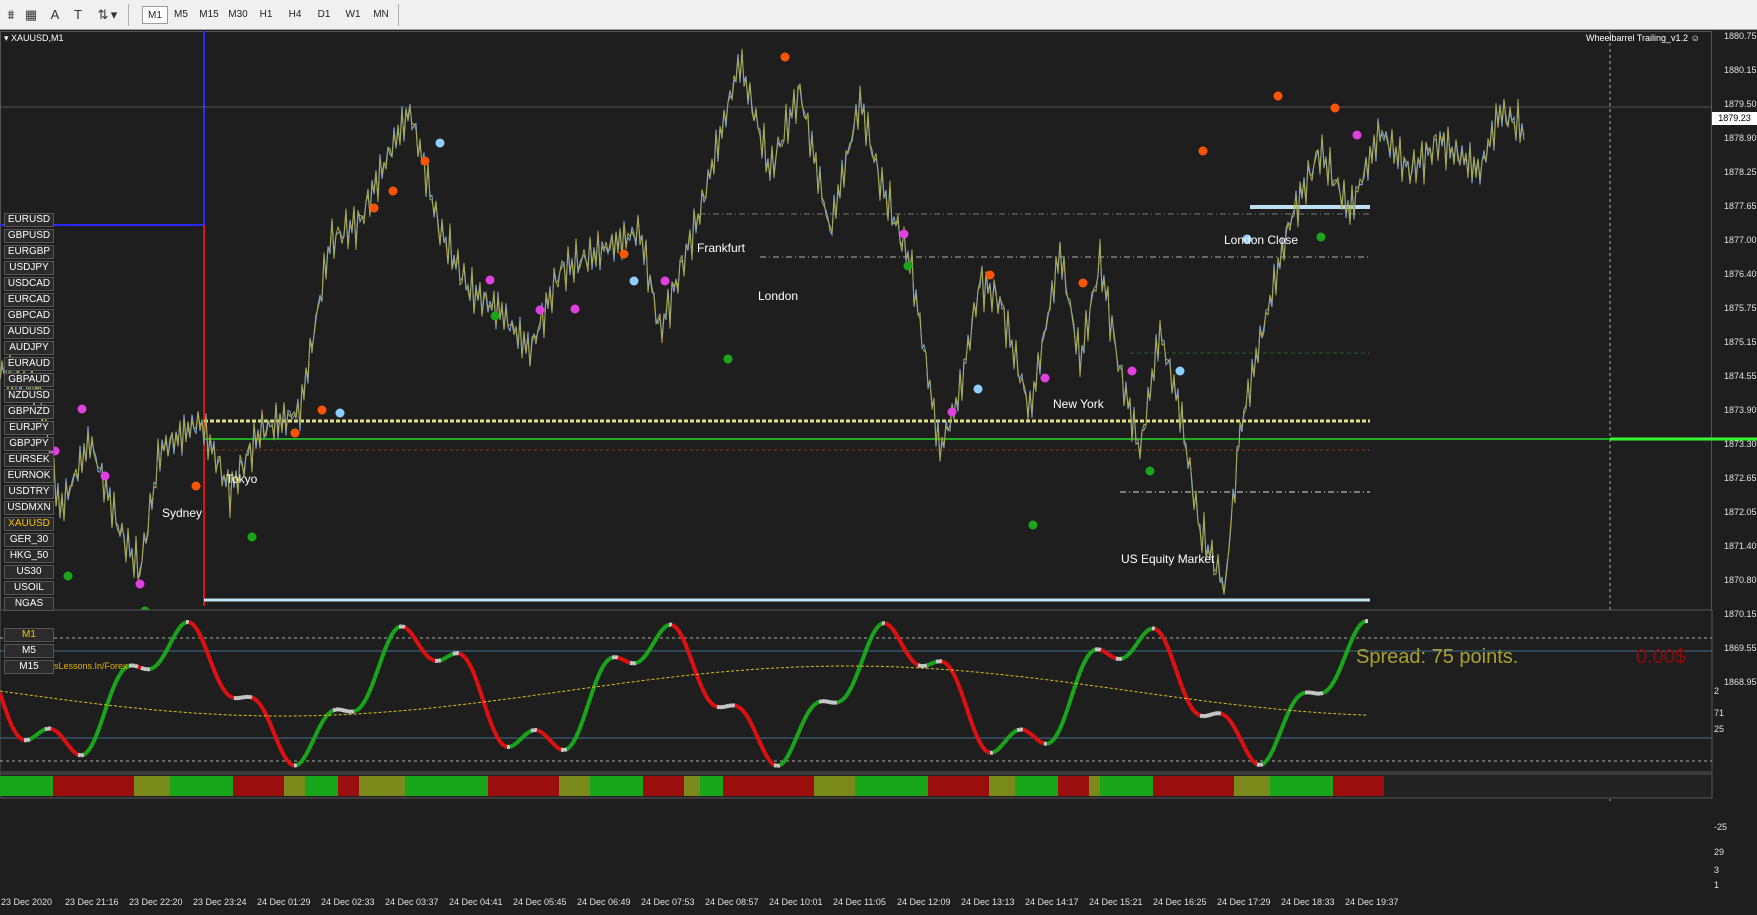 The width and height of the screenshot is (1757, 915). Describe the element at coordinates (266, 15) in the screenshot. I see `timeframe-h1: H1` at that location.